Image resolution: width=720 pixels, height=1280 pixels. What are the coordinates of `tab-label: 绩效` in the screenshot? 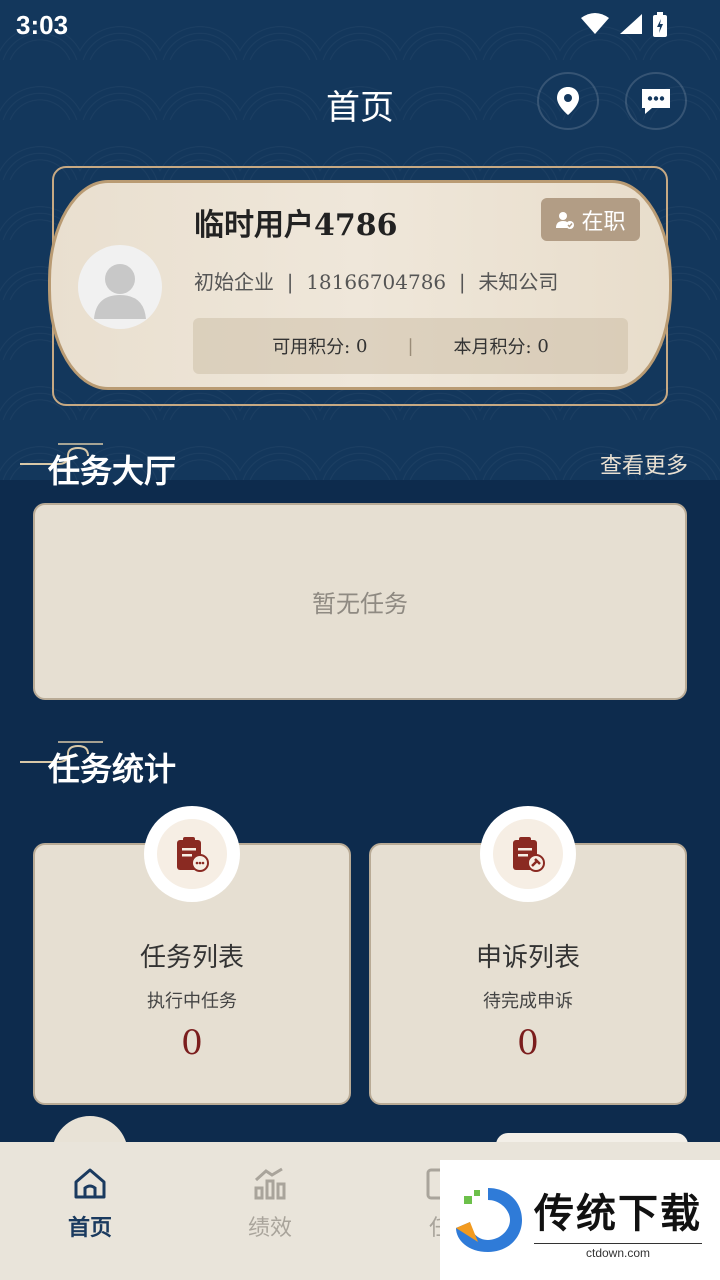 It's located at (269, 1228).